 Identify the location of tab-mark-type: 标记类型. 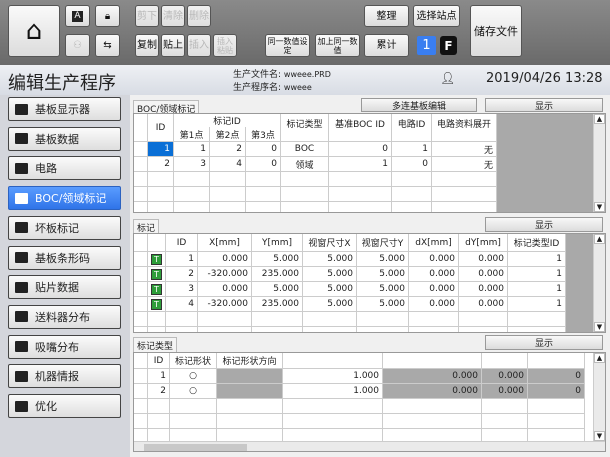
(155, 345).